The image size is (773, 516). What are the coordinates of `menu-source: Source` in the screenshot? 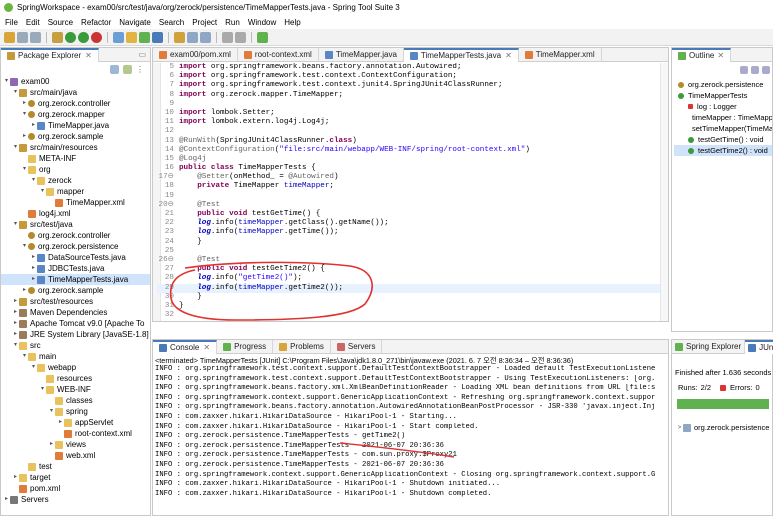 It's located at (60, 22).